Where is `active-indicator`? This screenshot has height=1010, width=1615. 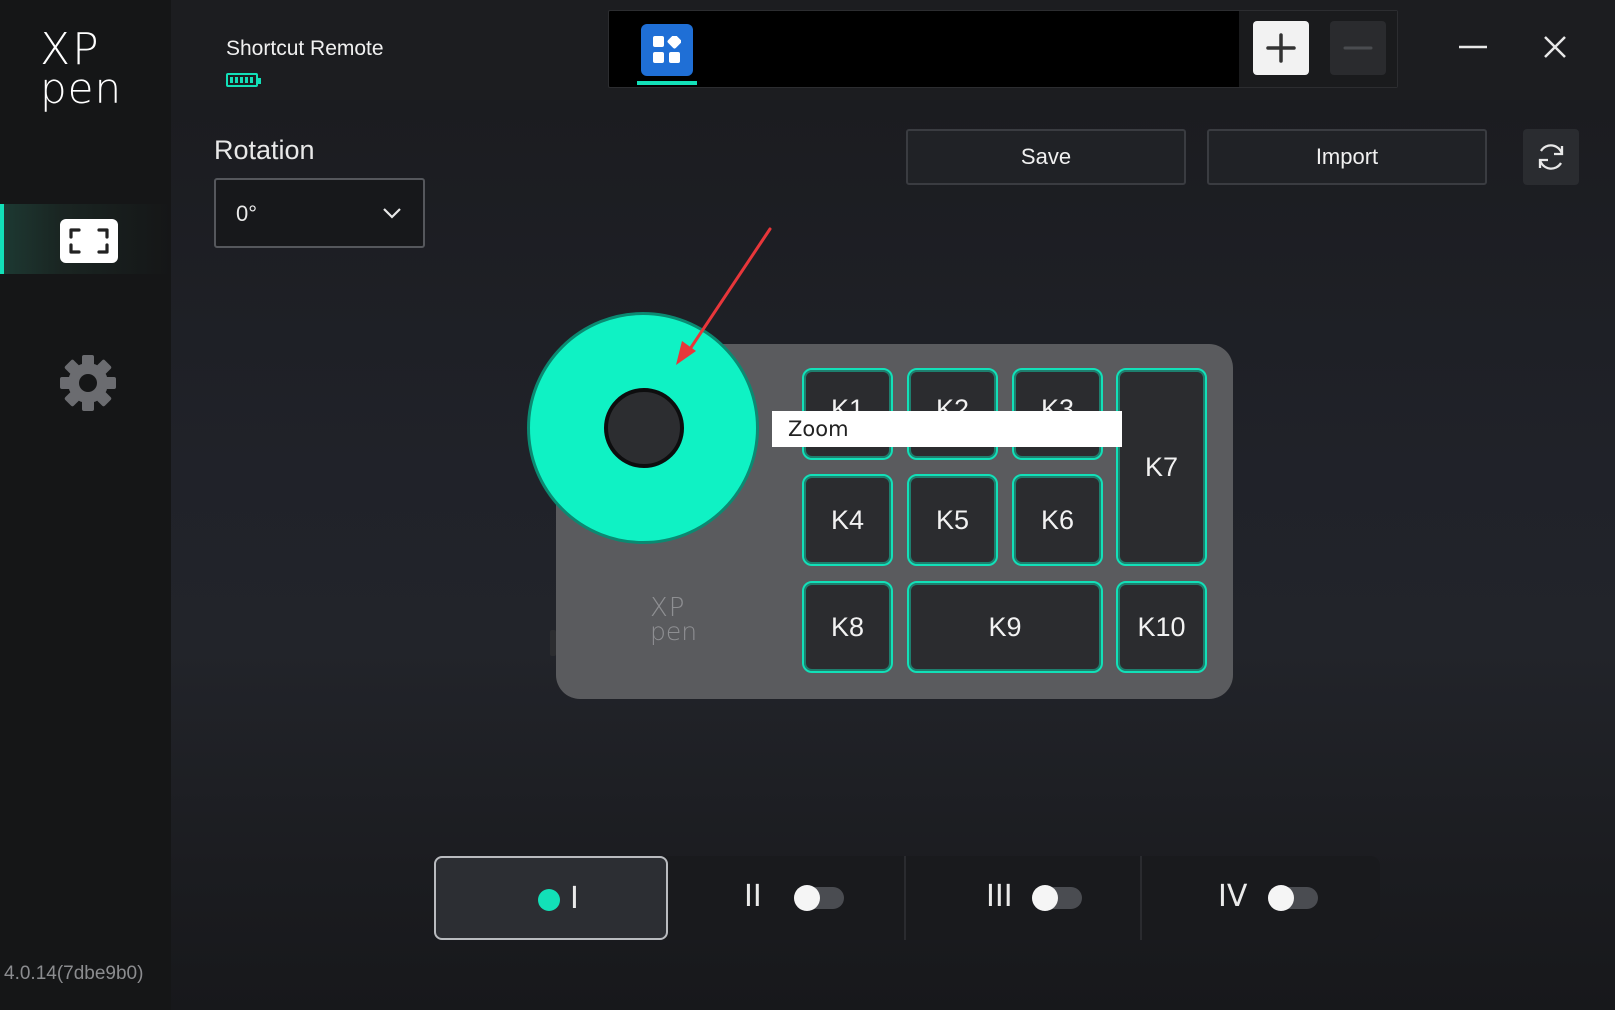 active-indicator is located at coordinates (2, 239).